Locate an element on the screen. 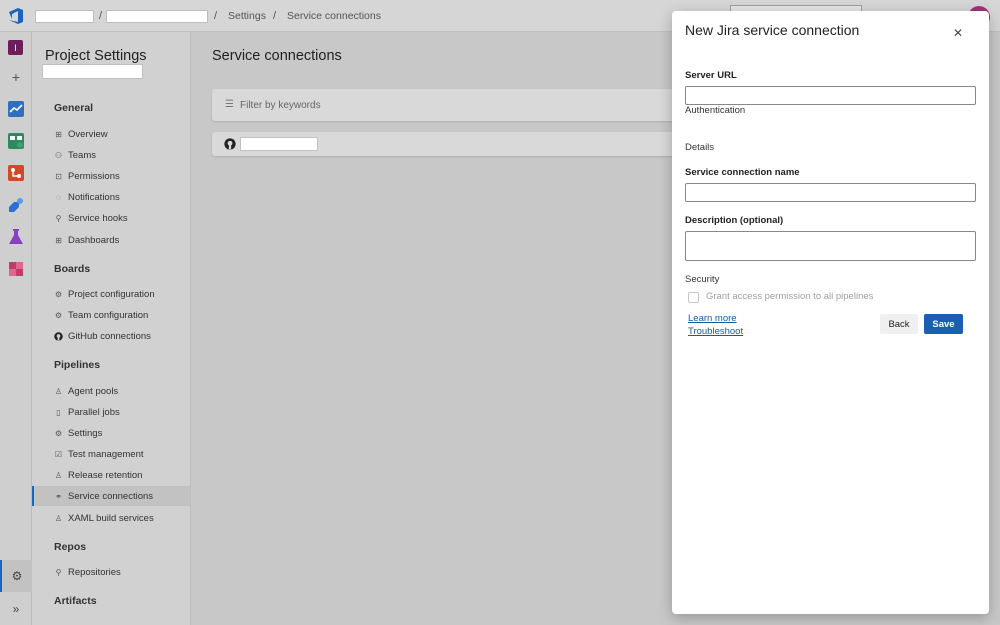 The image size is (1000, 625). nav-item-label: Service connections is located at coordinates (111, 496).